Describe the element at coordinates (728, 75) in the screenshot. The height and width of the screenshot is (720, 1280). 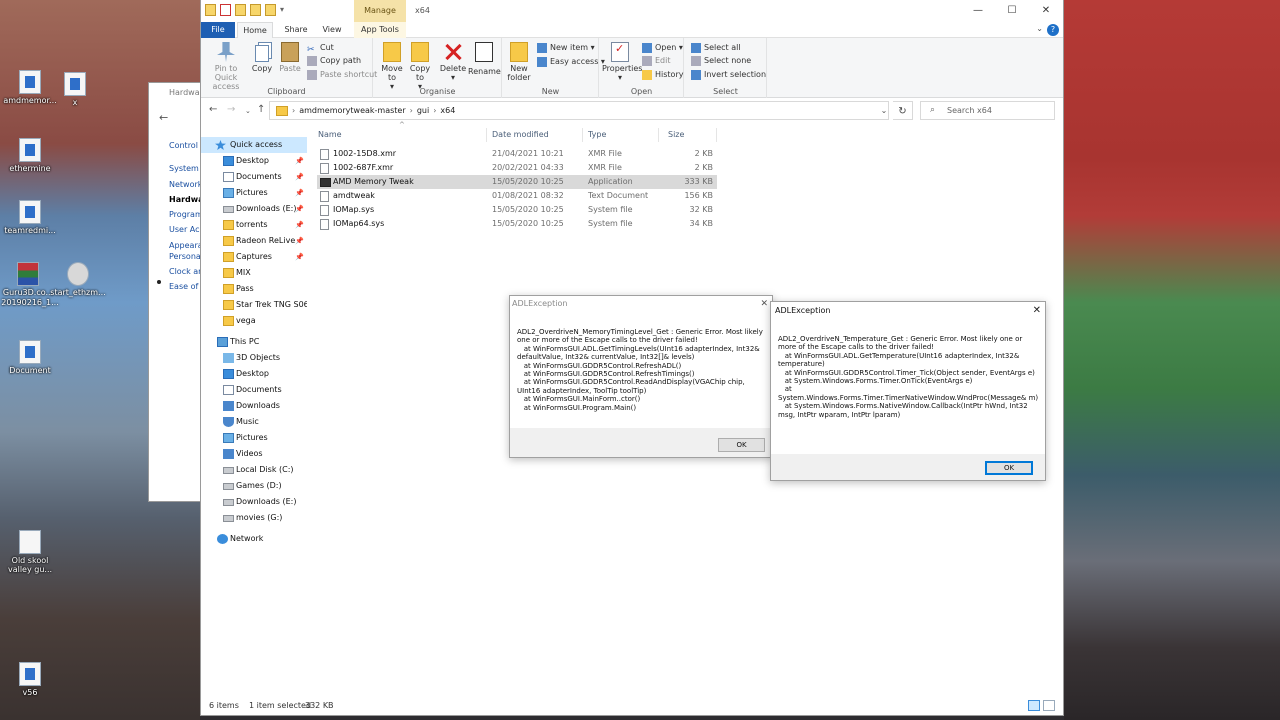
I see `invert-selection-button: Invert selection` at that location.